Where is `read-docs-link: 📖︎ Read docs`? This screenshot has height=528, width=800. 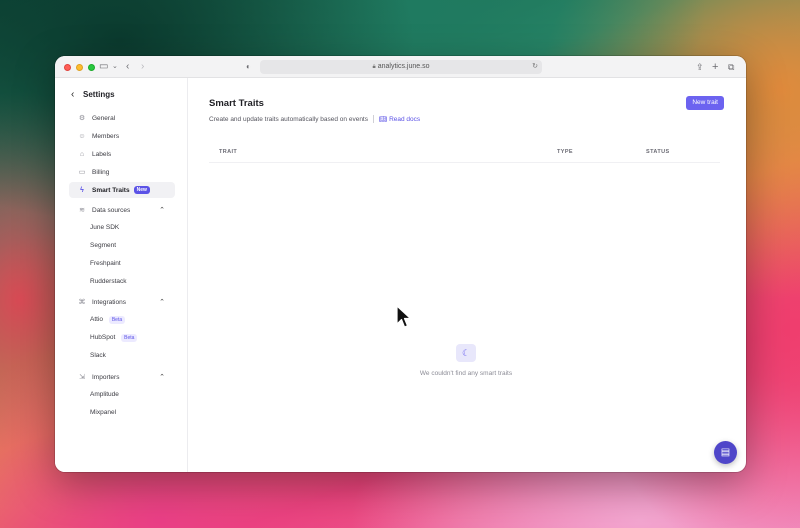 read-docs-link: 📖︎ Read docs is located at coordinates (399, 119).